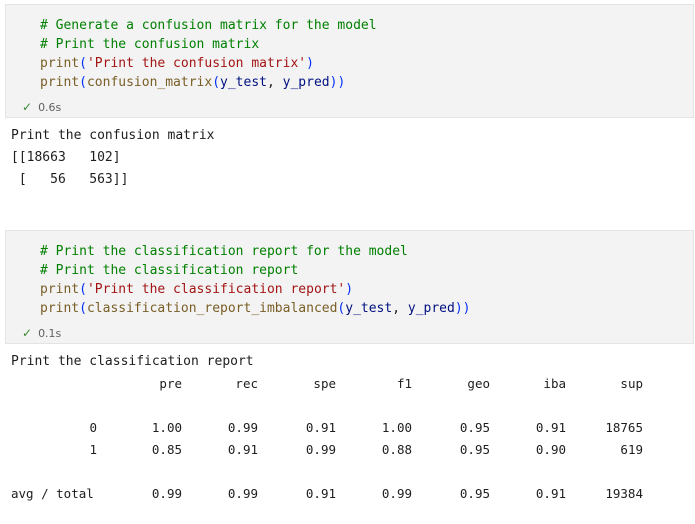 This screenshot has width=695, height=524. What do you see at coordinates (624, 493) in the screenshot?
I see `report-cell: 19384` at bounding box center [624, 493].